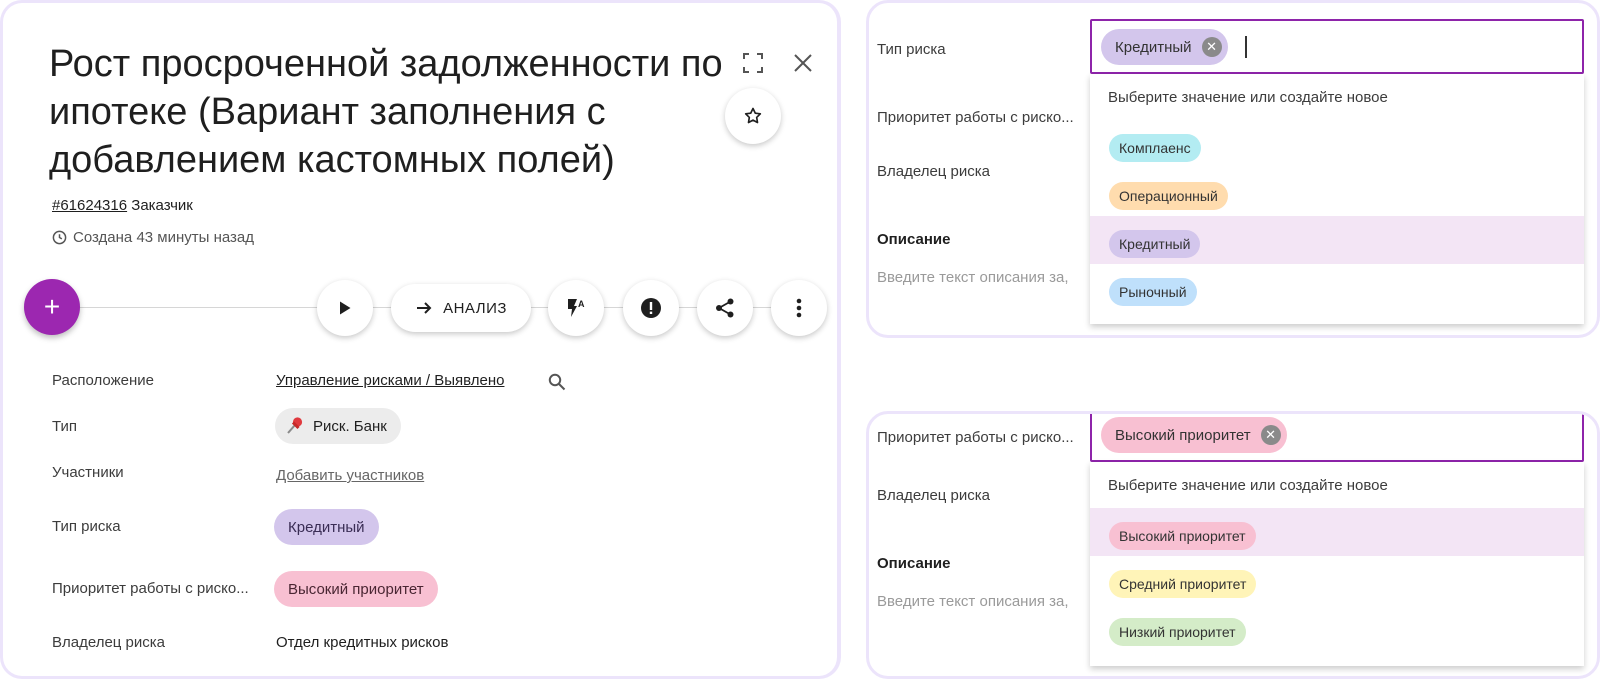 The width and height of the screenshot is (1600, 679). What do you see at coordinates (753, 63) in the screenshot?
I see `expand-icon` at bounding box center [753, 63].